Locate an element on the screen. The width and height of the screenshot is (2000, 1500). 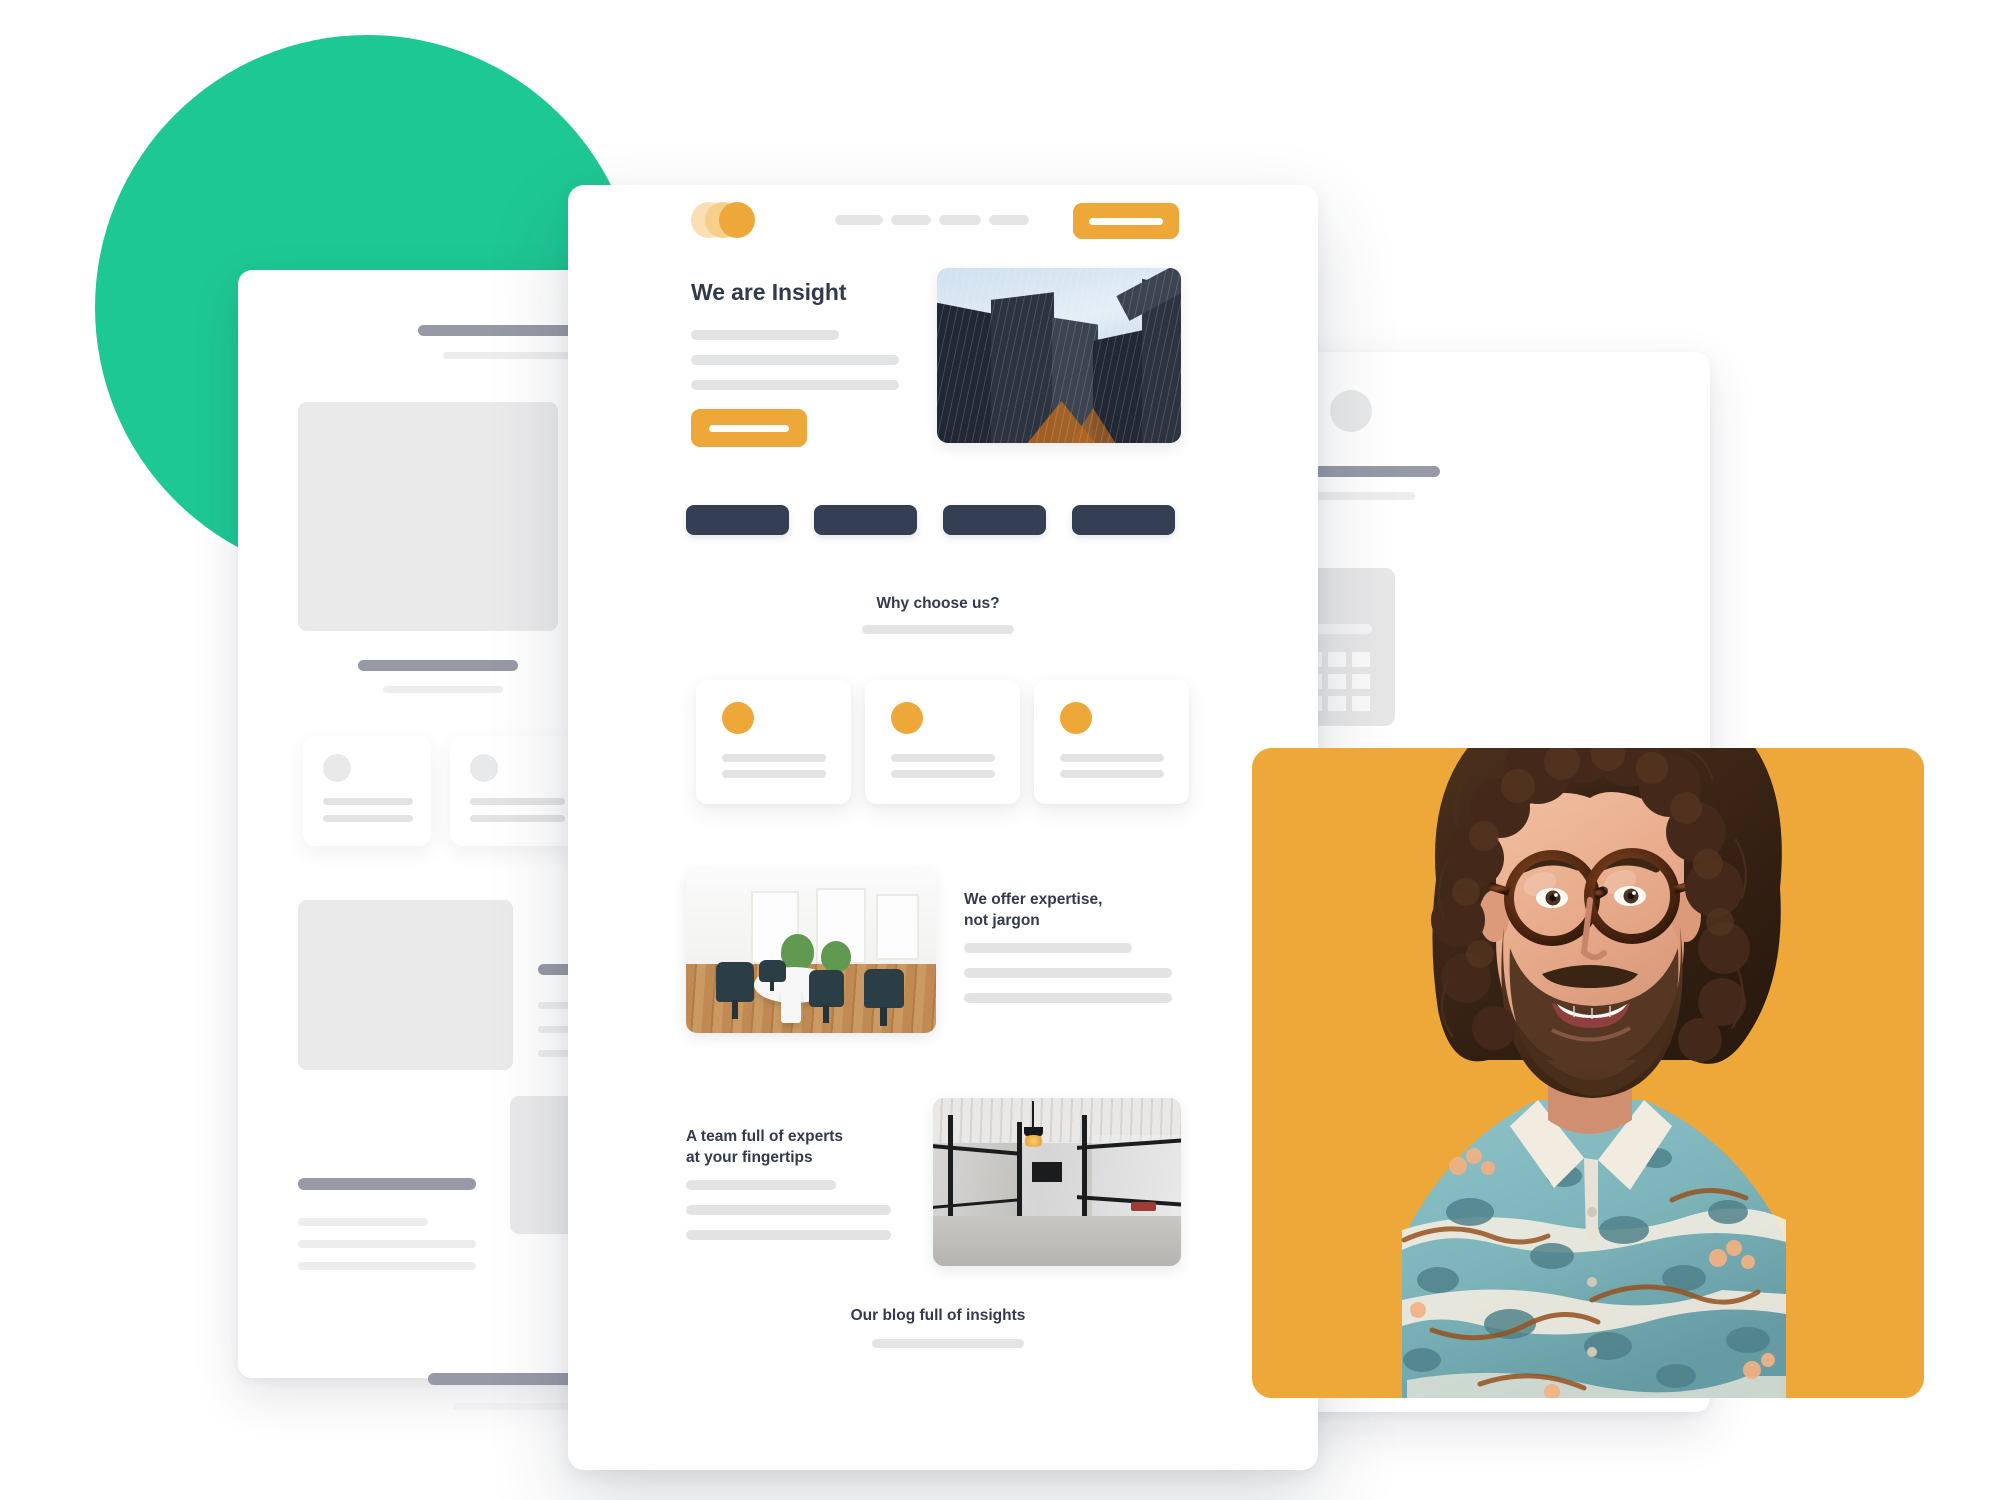
blog-section-title: Our blog full of insights is located at coordinates (938, 1315).